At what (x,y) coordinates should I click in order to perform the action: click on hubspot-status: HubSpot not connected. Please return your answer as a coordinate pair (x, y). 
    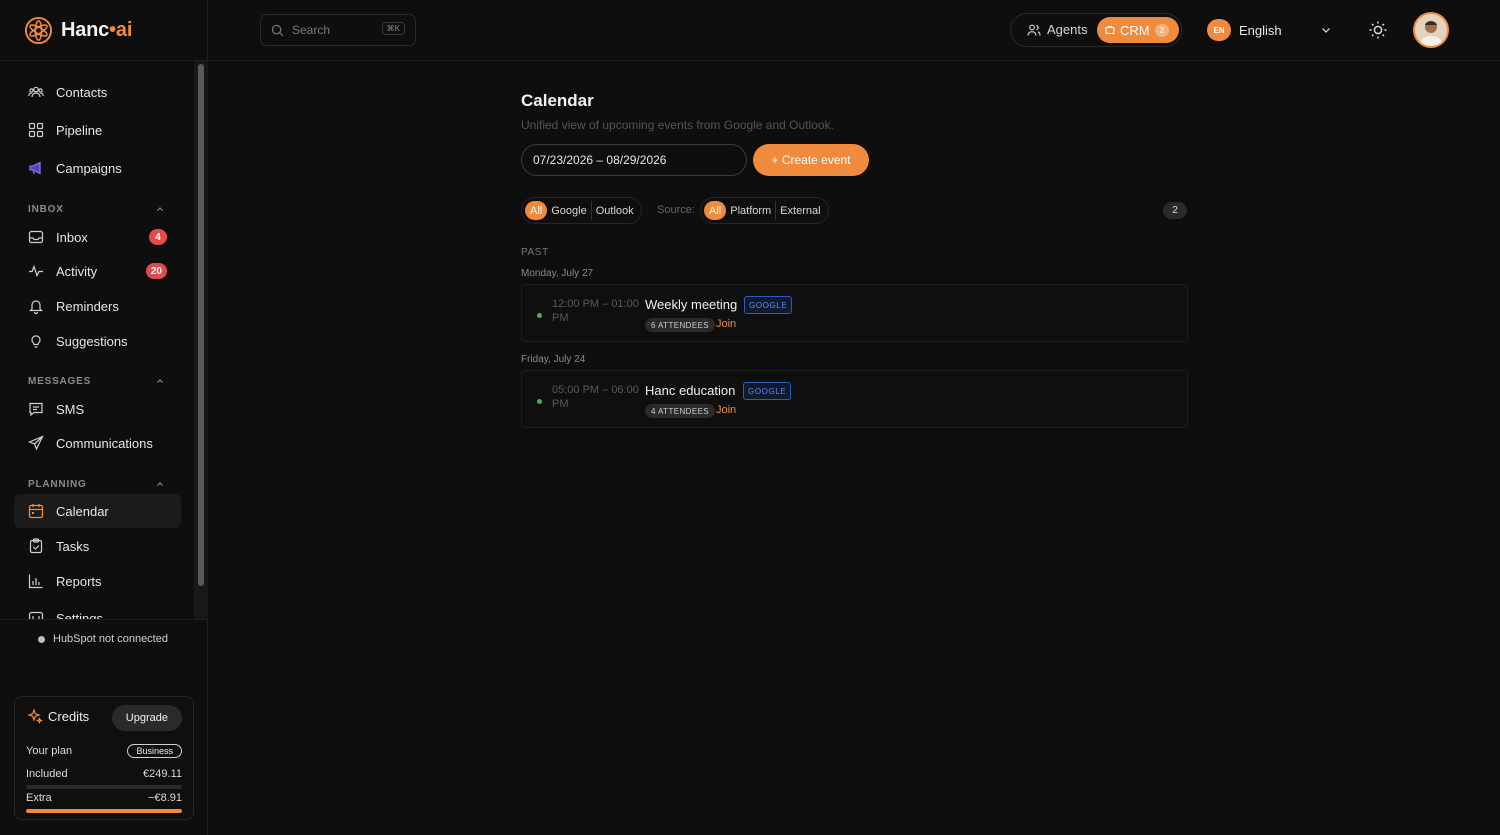
    Looking at the image, I should click on (103, 639).